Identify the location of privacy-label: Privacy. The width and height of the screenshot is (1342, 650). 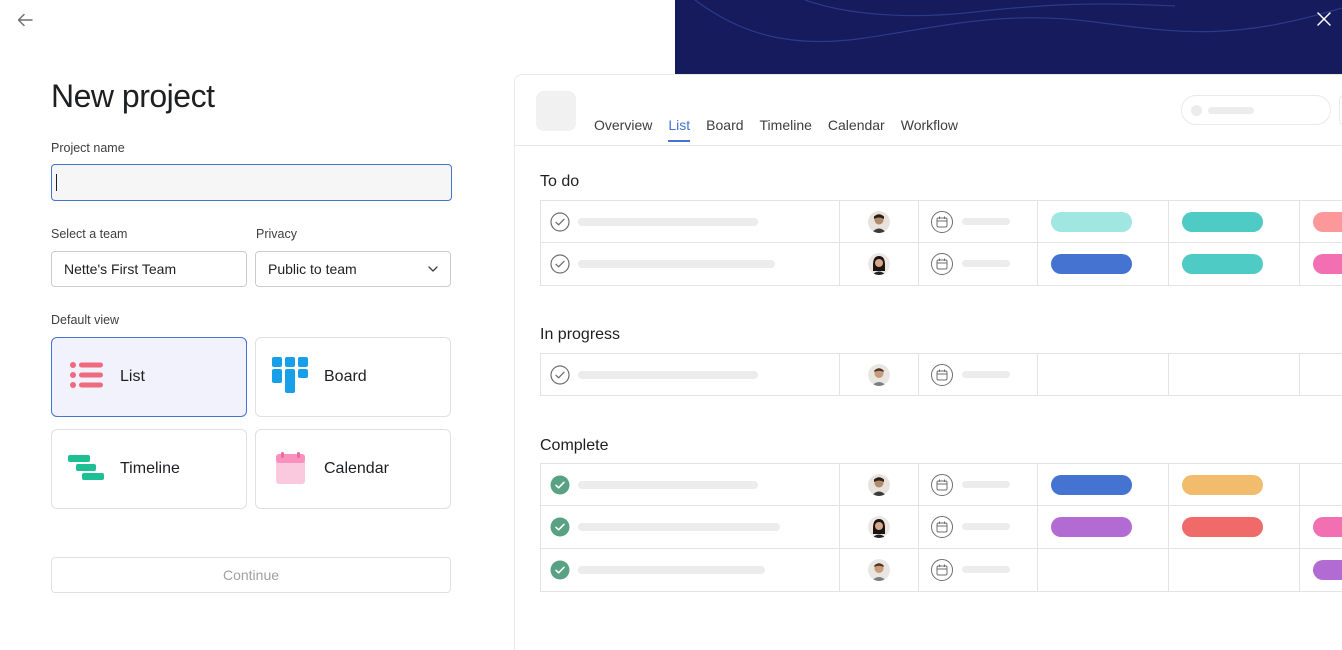
(276, 234).